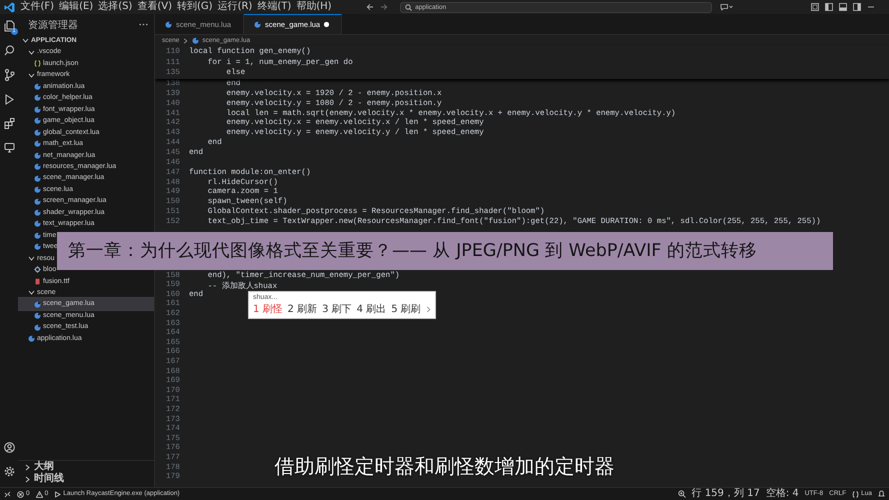  What do you see at coordinates (9, 7) in the screenshot?
I see `logo-icon` at bounding box center [9, 7].